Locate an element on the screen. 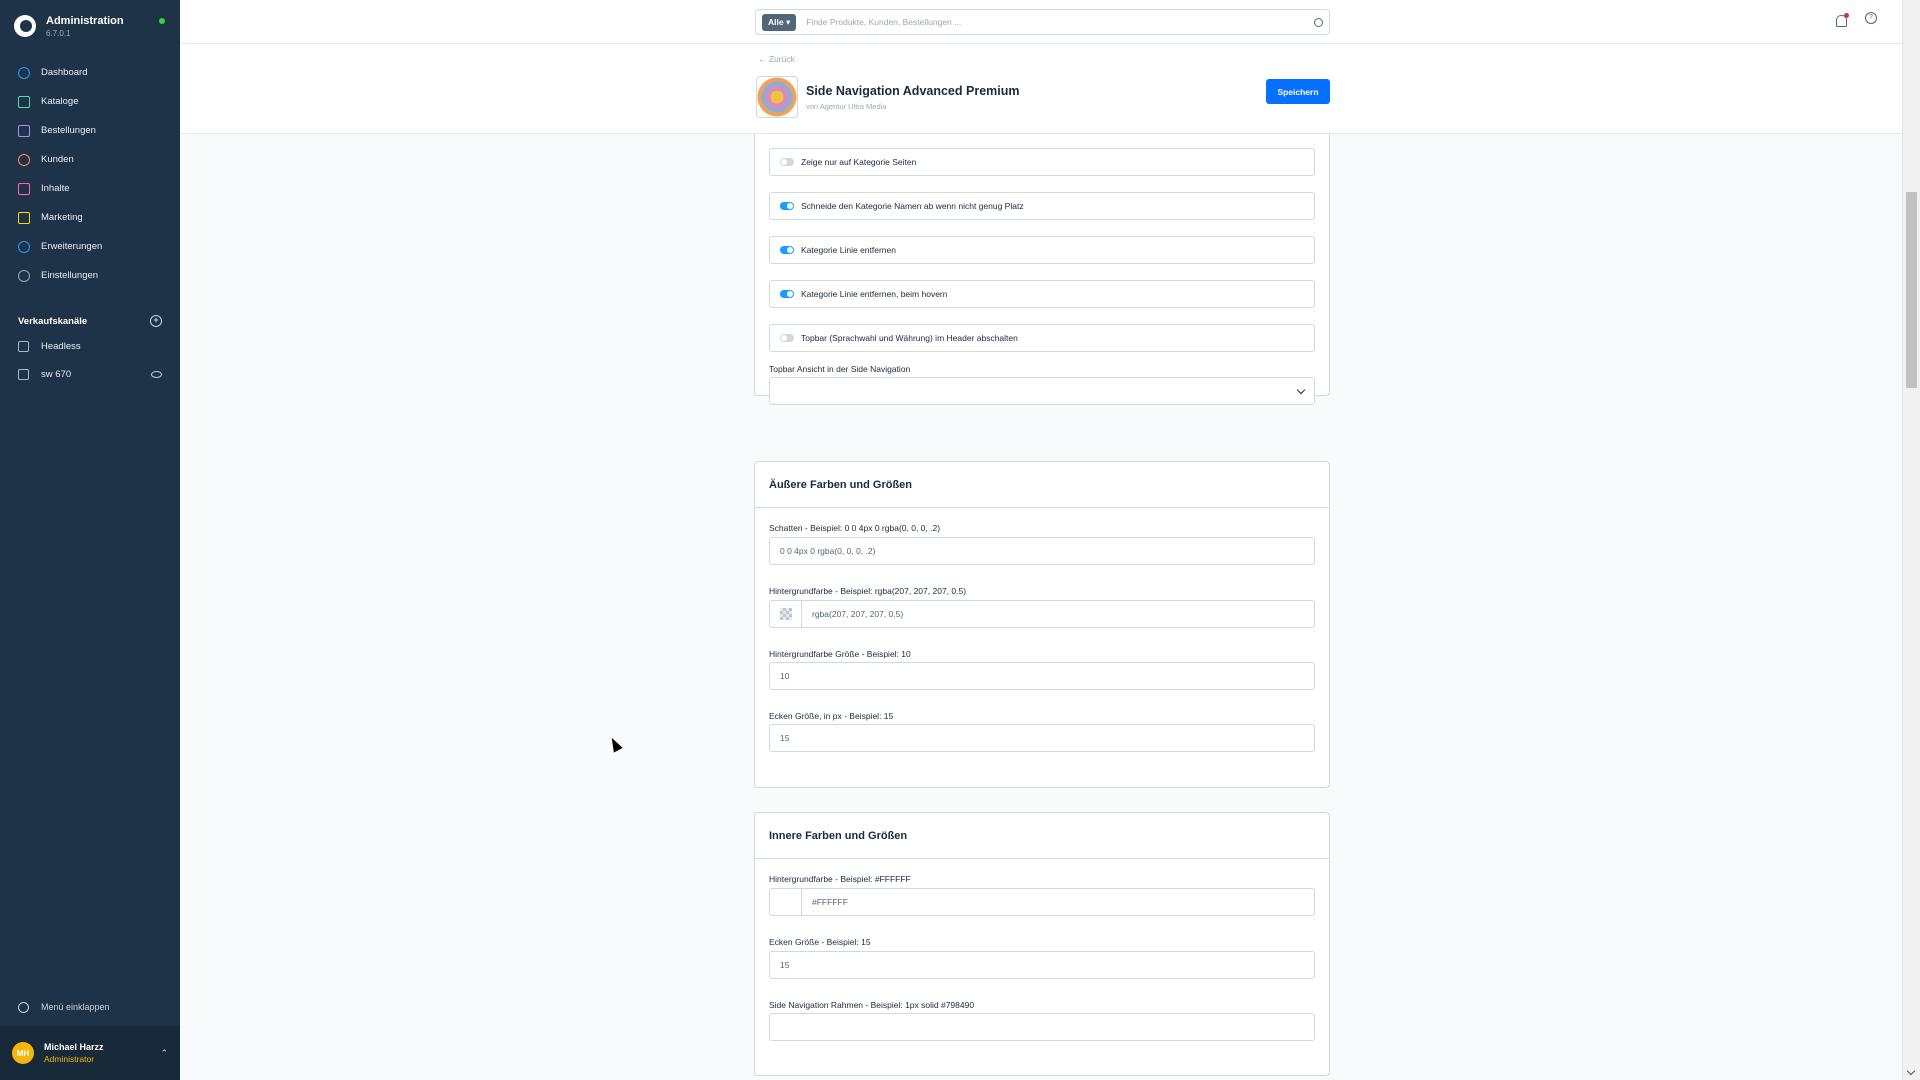 The width and height of the screenshot is (1920, 1080). sidebar-item-kataloge: Kataloge is located at coordinates (90, 101).